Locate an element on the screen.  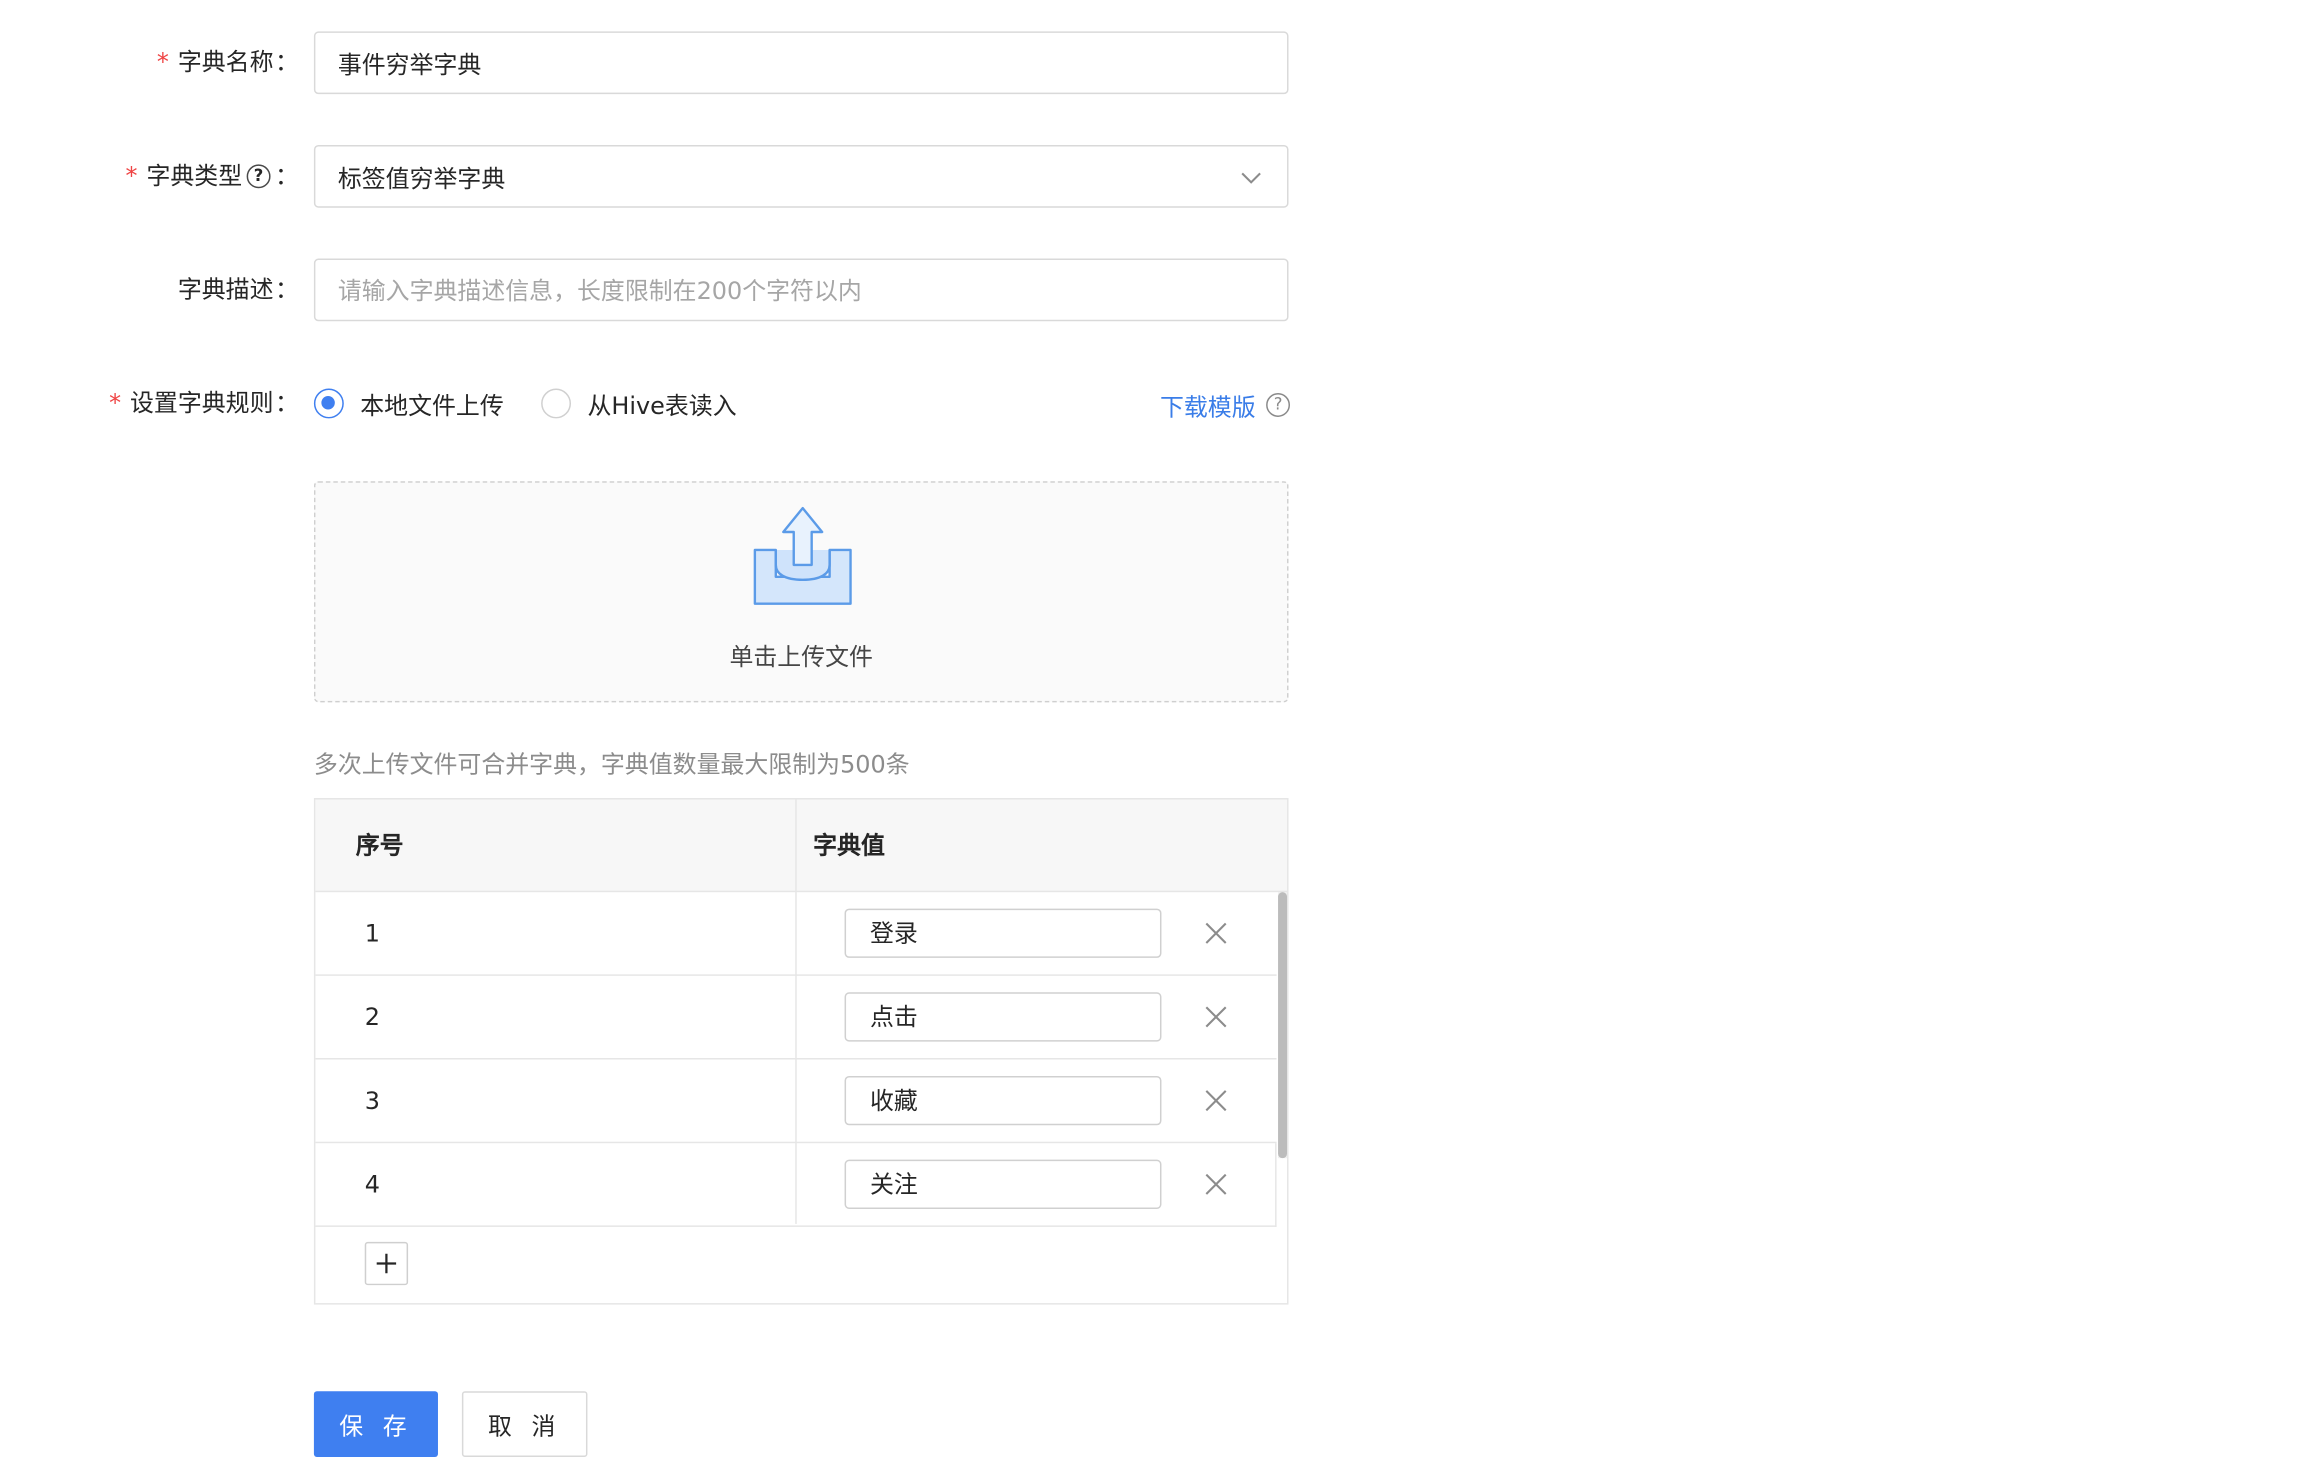
row-index: 1 is located at coordinates (372, 933).